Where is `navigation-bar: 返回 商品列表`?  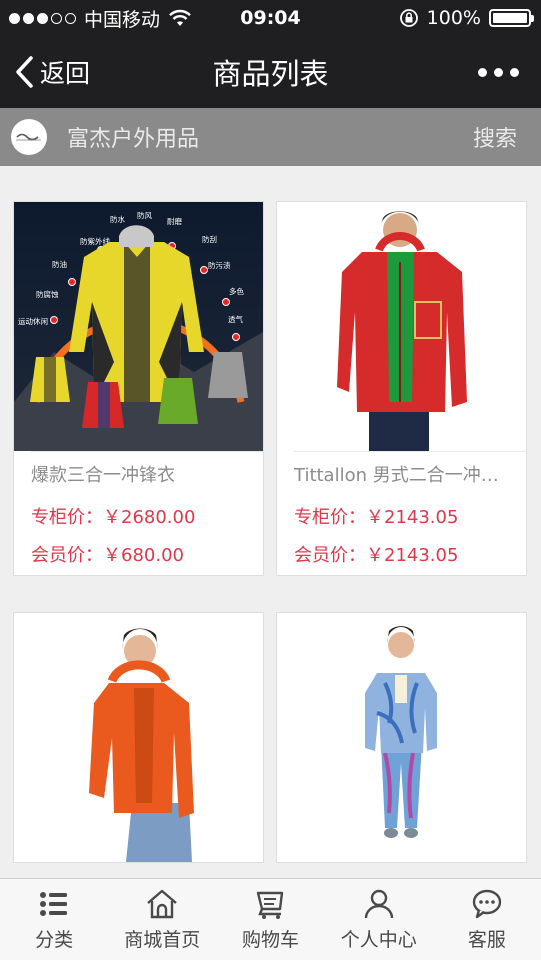 navigation-bar: 返回 商品列表 is located at coordinates (270, 72).